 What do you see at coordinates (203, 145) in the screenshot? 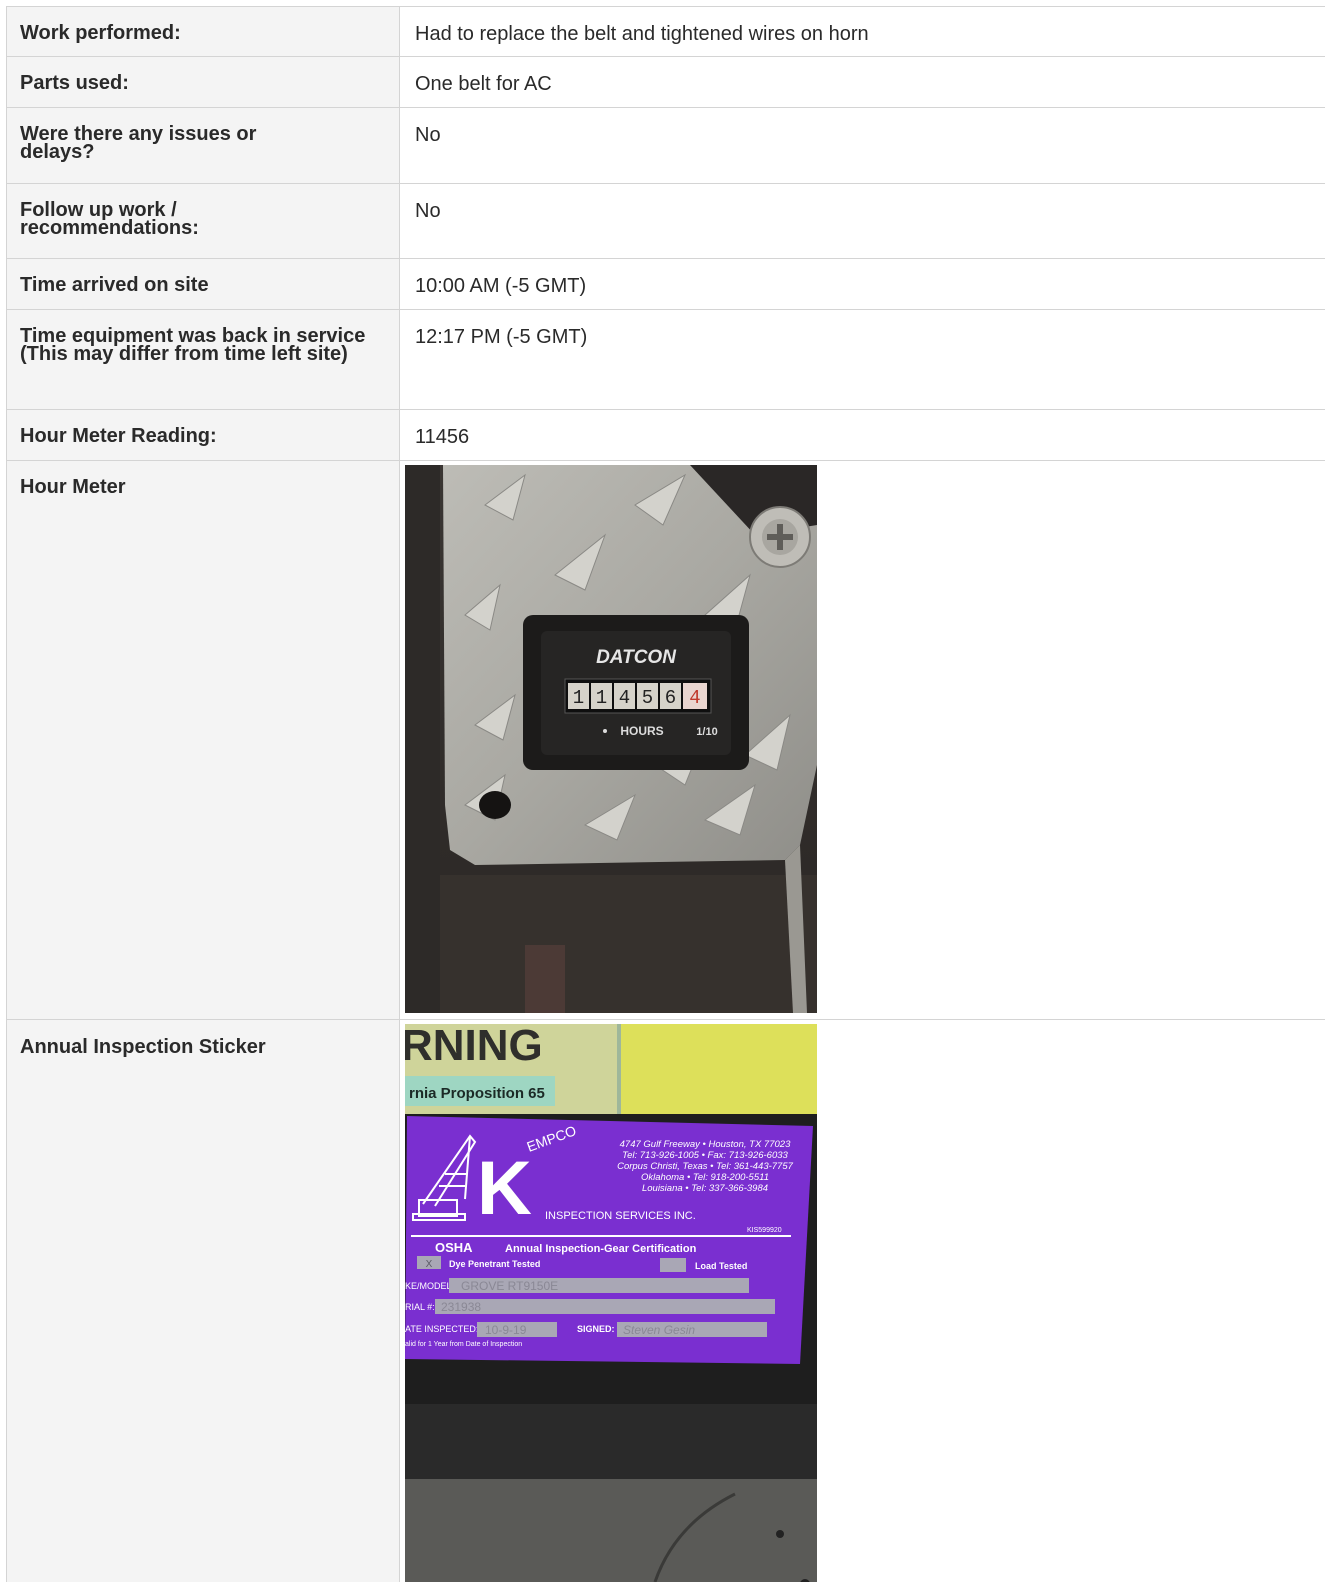
I see `issues-delays-label: Were there any issues or delays?` at bounding box center [203, 145].